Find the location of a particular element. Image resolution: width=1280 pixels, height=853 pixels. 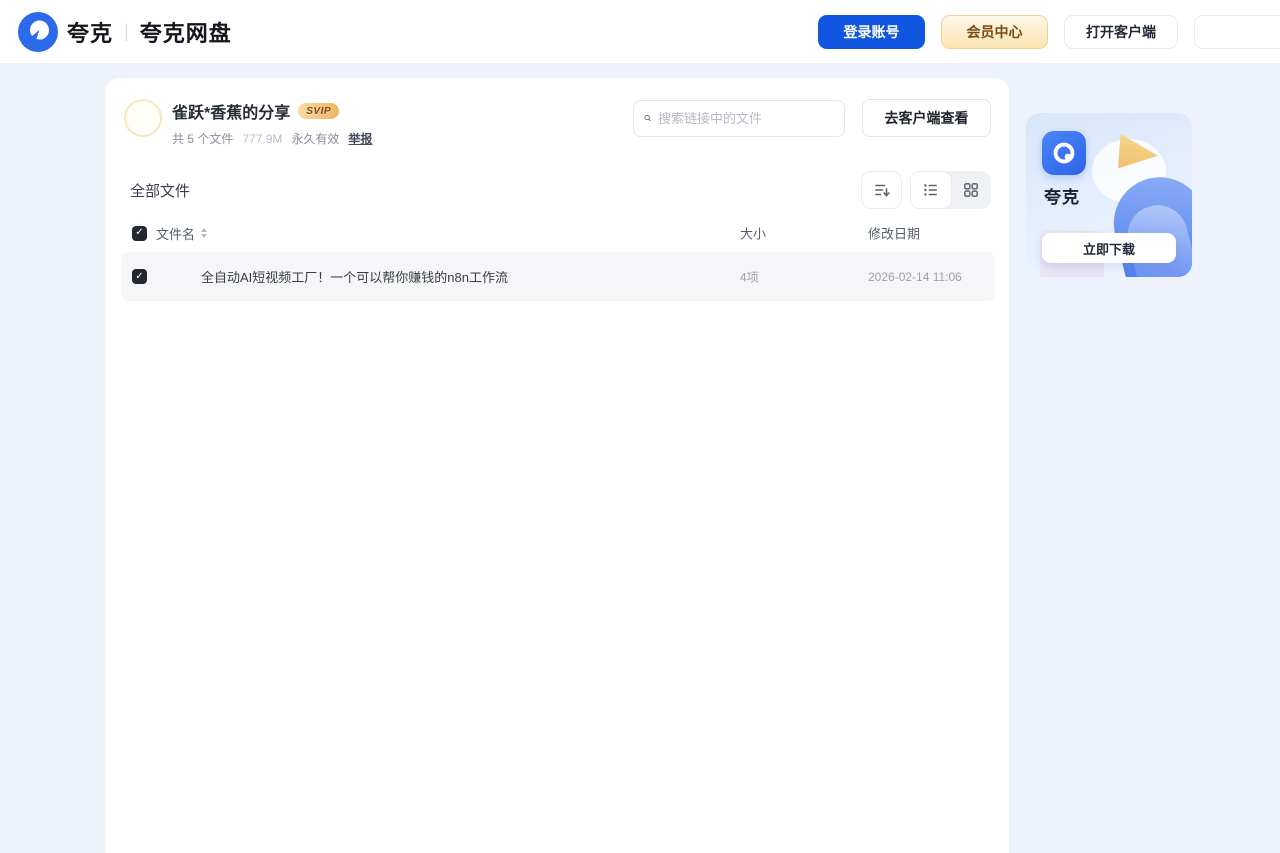

column-header-size: 大小 is located at coordinates (753, 234).